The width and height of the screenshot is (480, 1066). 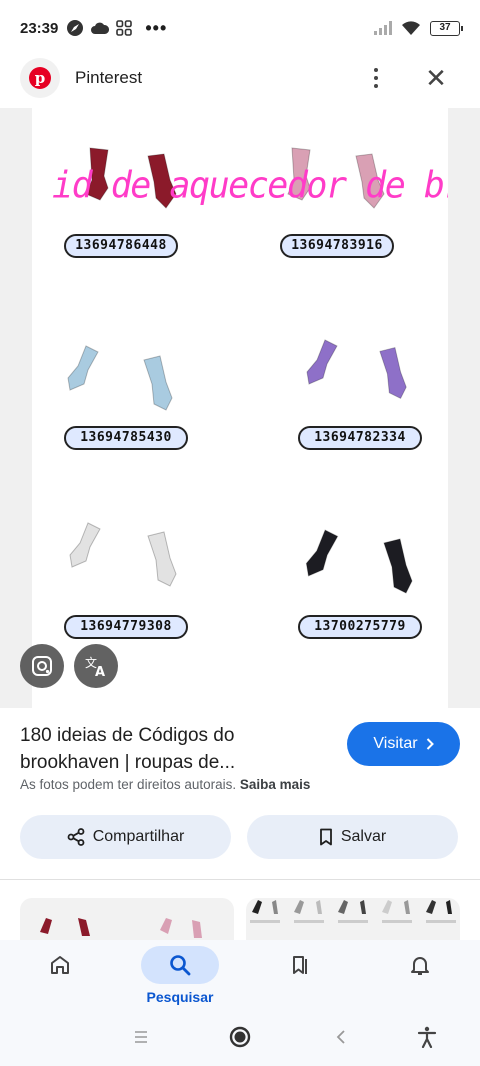 I want to click on image-overlay-title: id de aquecedor de braço, so click(x=250, y=186).